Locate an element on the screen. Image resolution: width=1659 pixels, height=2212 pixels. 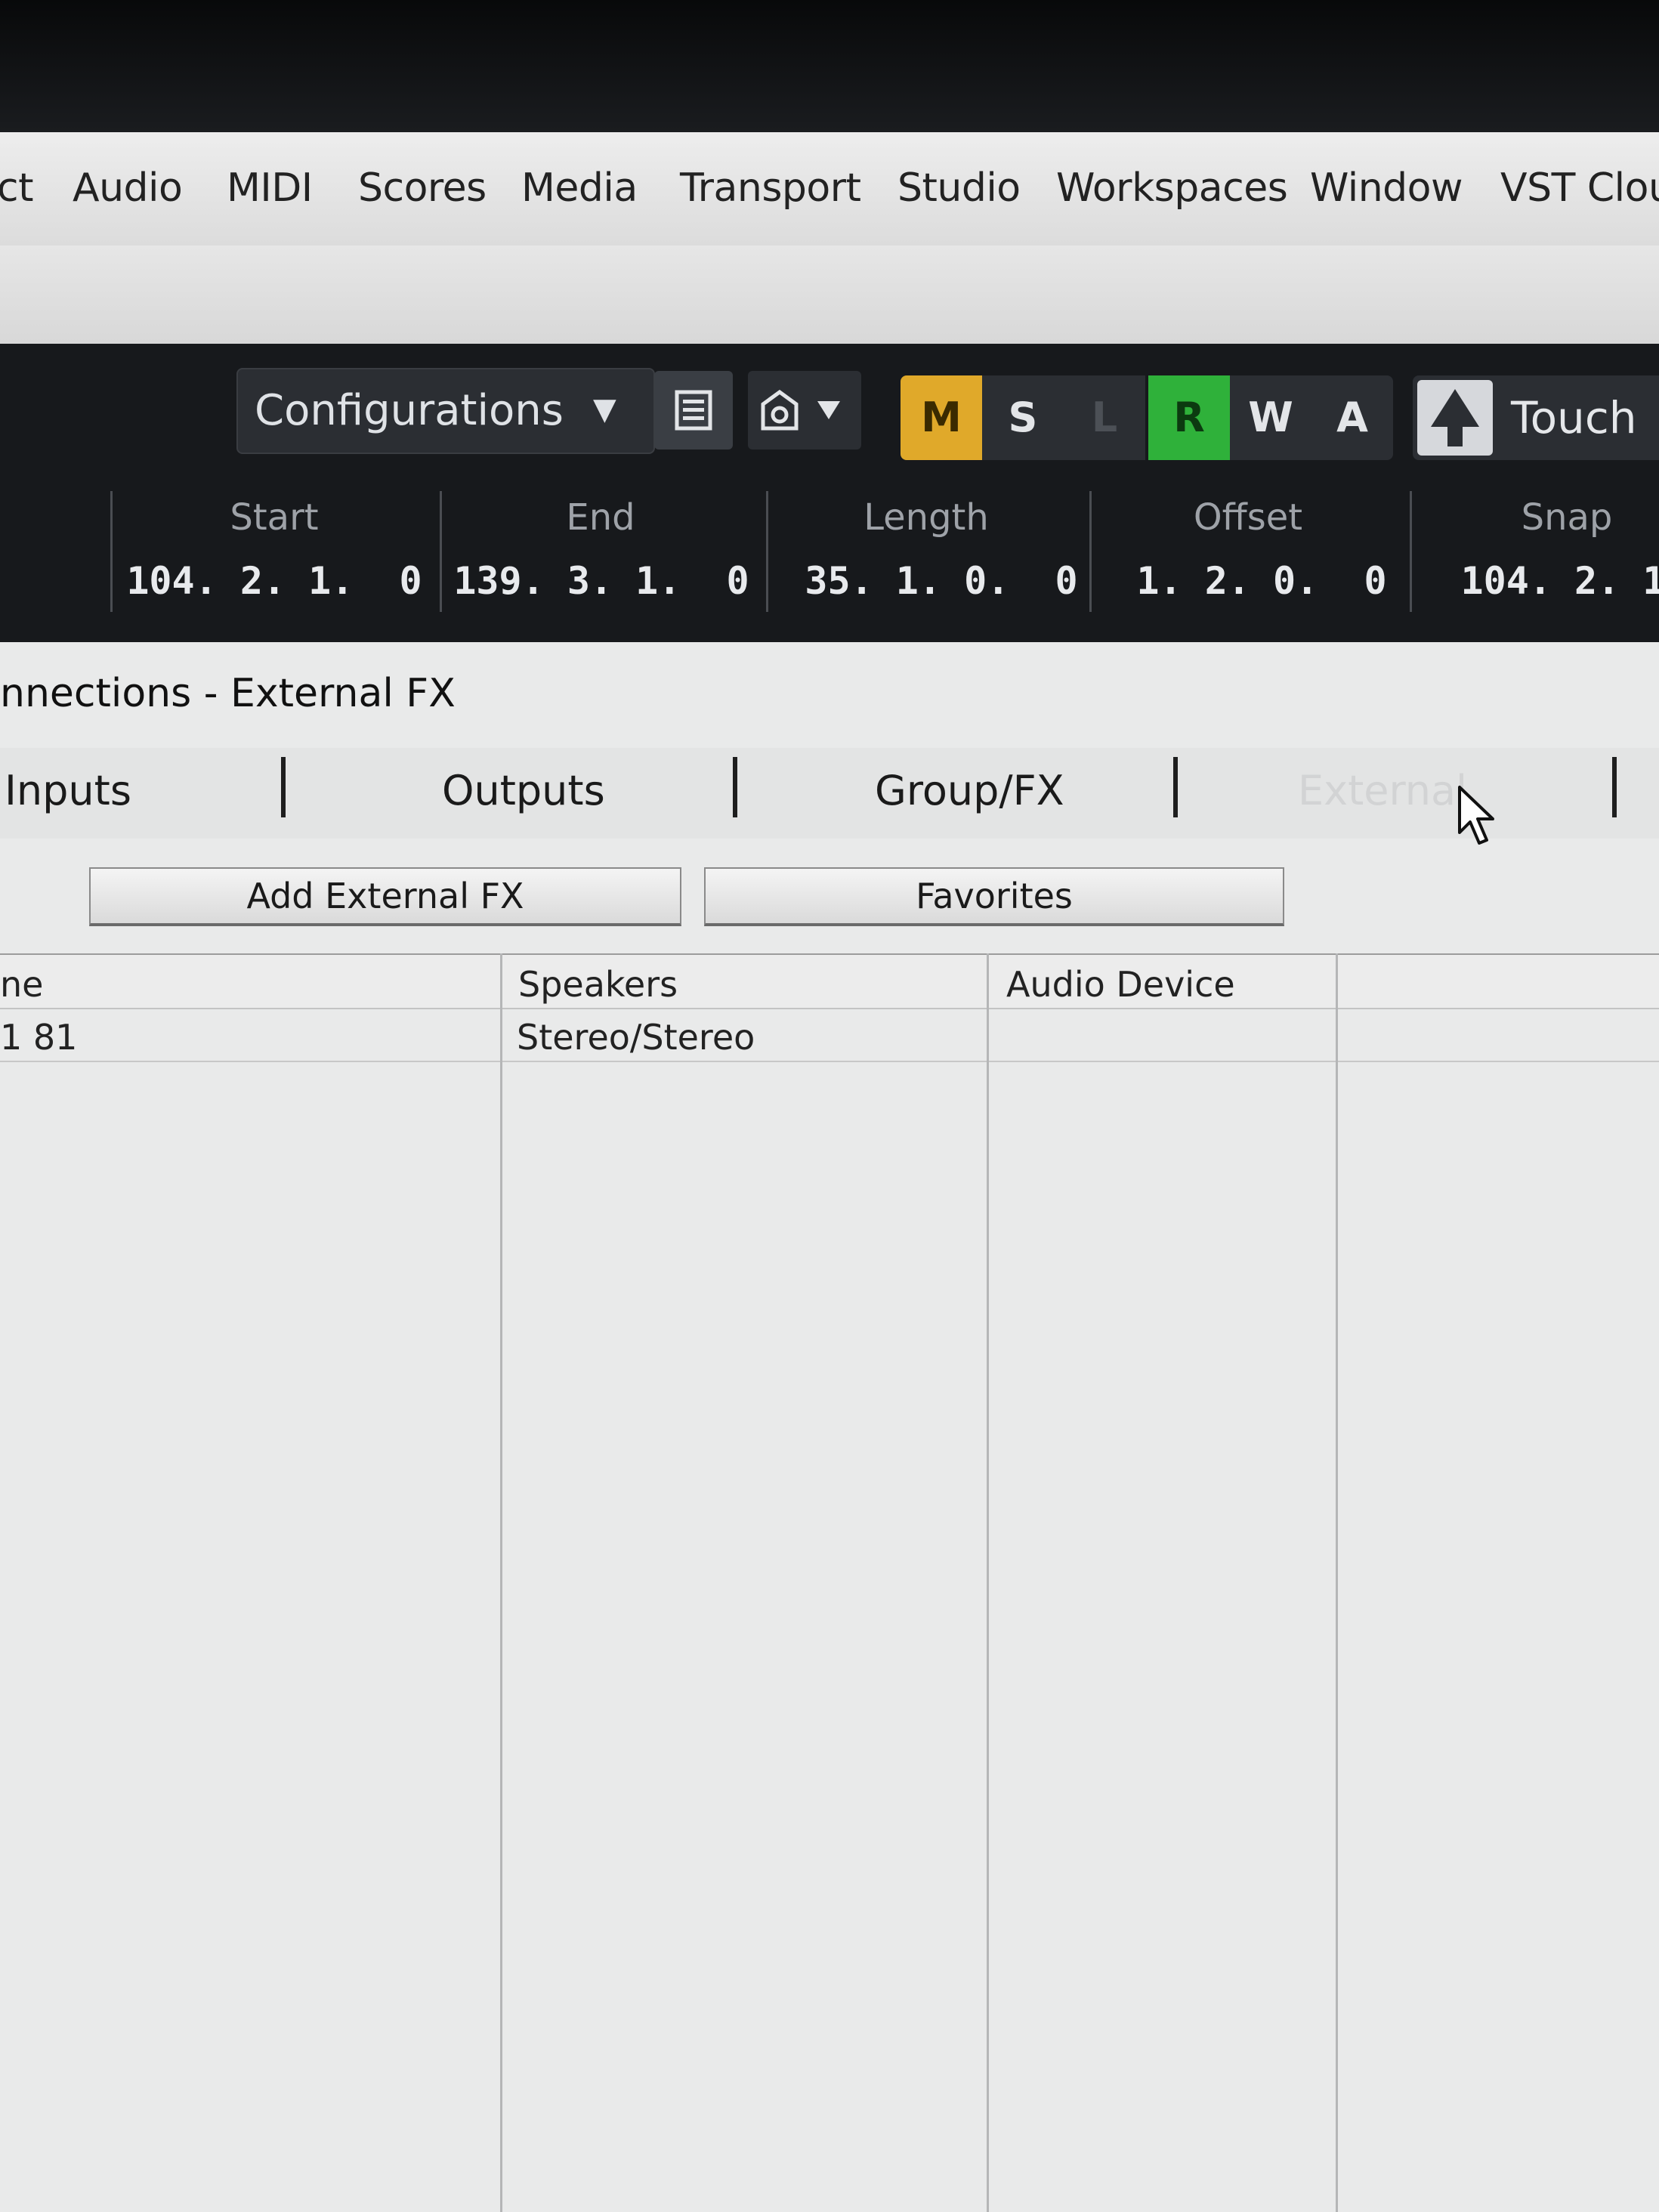
write-automation-button: W is located at coordinates (1270, 418).